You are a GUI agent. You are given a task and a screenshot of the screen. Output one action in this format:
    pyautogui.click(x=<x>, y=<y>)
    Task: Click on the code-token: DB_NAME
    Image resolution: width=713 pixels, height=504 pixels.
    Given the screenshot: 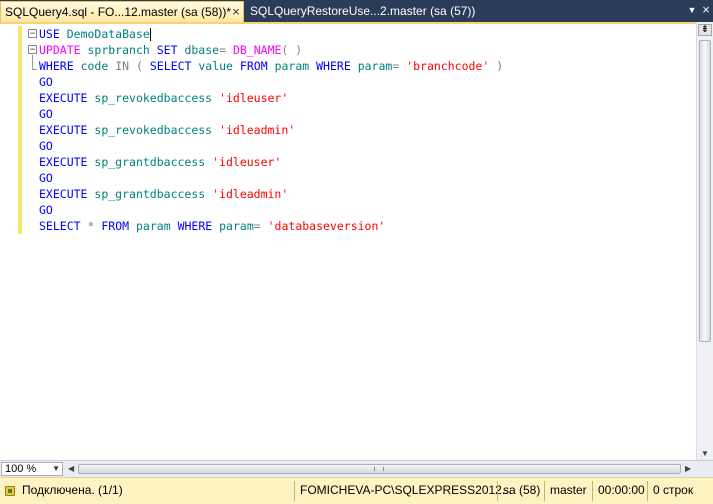 What is the action you would take?
    pyautogui.click(x=257, y=50)
    